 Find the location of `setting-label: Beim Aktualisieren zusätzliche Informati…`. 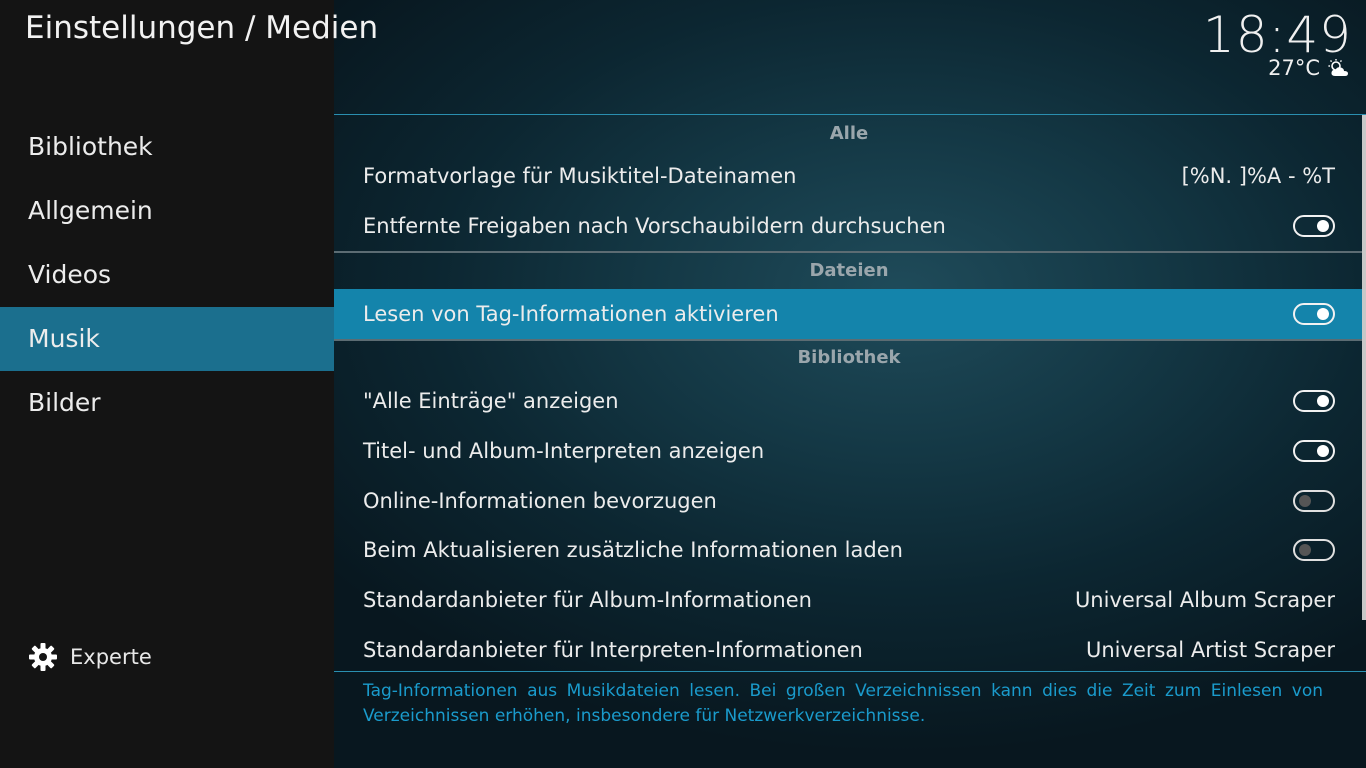

setting-label: Beim Aktualisieren zusätzliche Informati… is located at coordinates (633, 550).